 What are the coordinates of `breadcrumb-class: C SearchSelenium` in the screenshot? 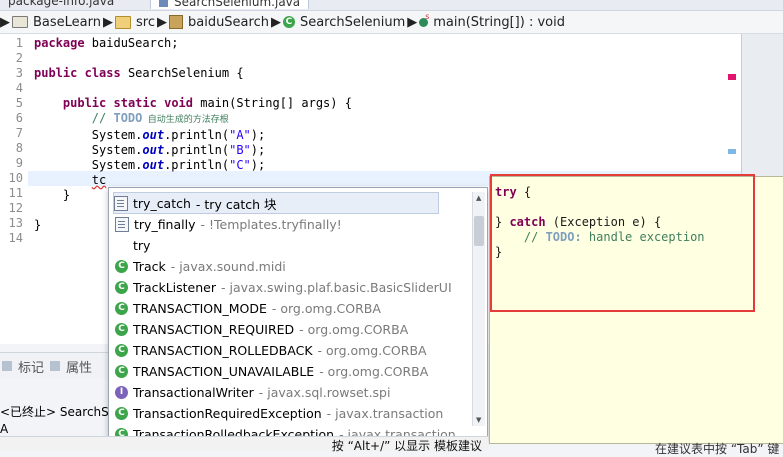 It's located at (344, 22).